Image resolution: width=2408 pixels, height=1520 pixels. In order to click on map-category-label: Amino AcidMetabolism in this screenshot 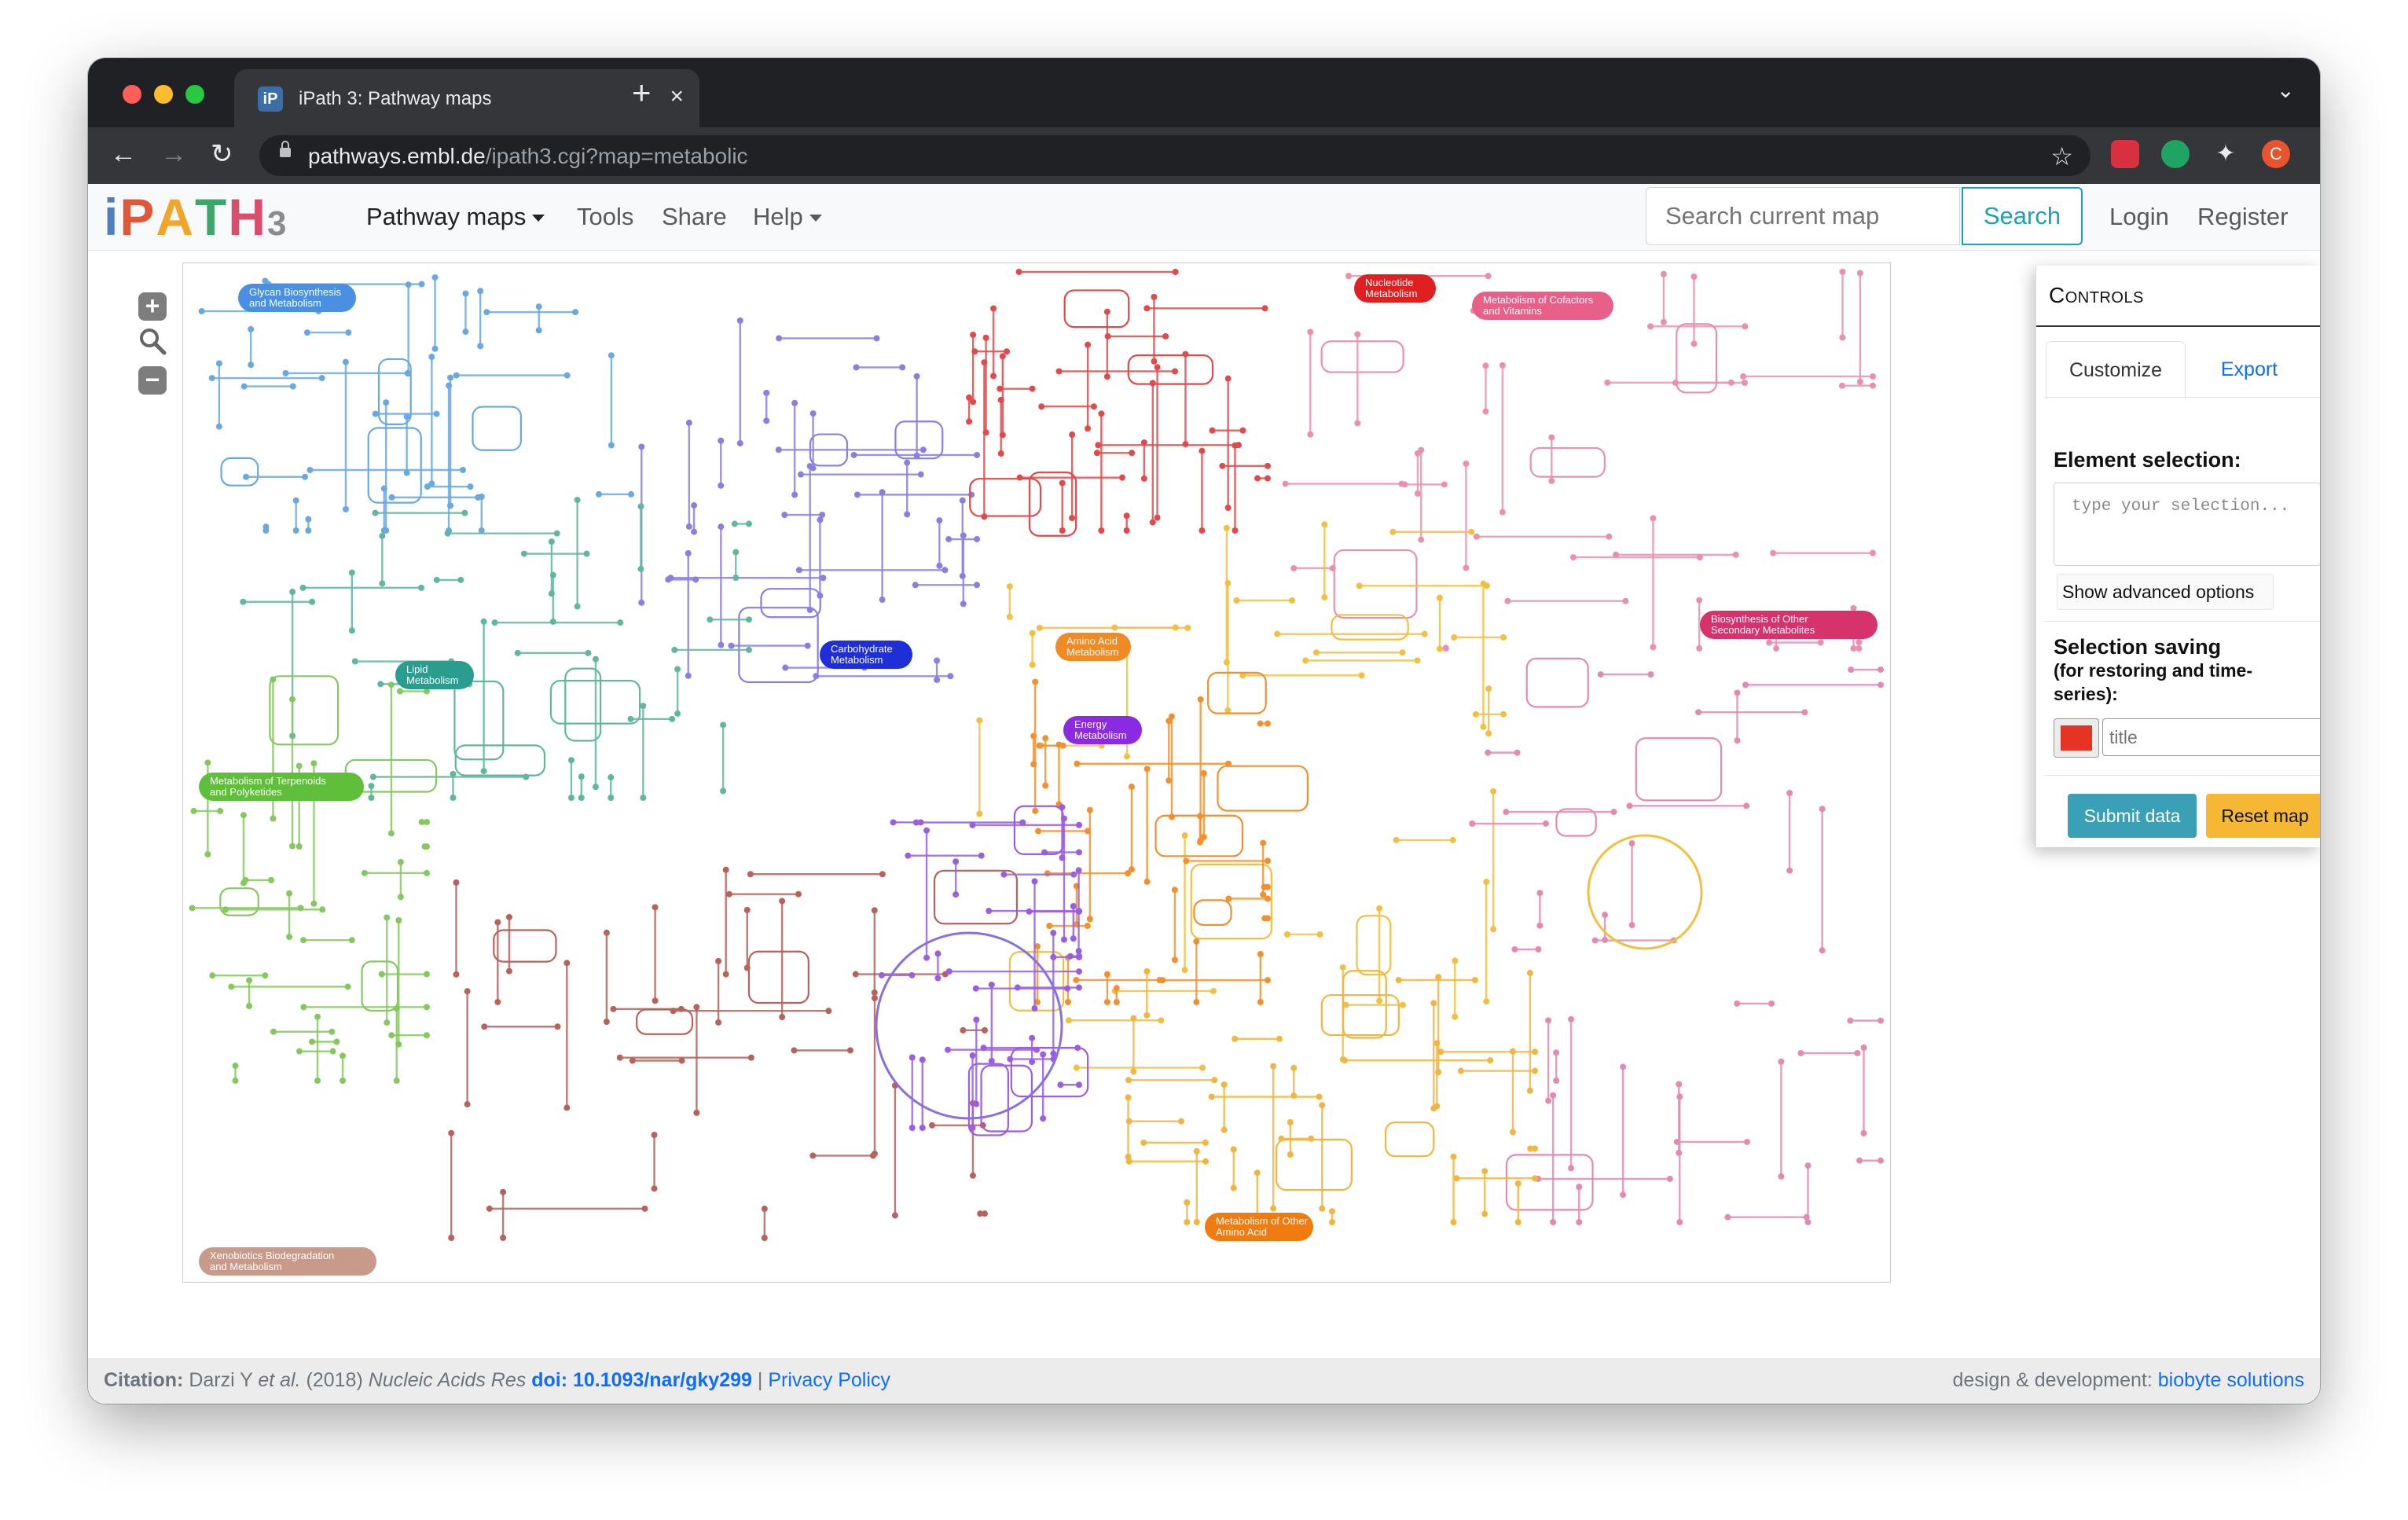, I will do `click(1093, 647)`.